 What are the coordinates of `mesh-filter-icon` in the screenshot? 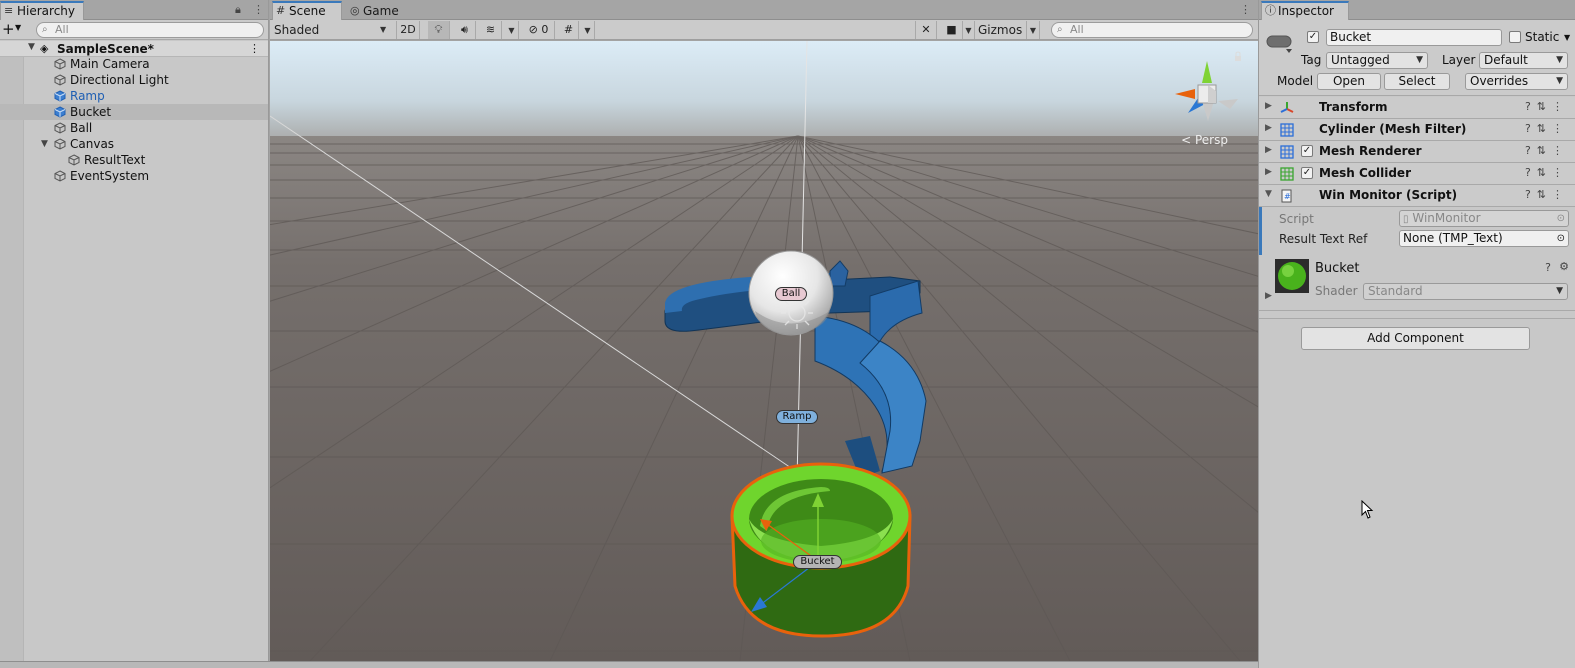 It's located at (1287, 130).